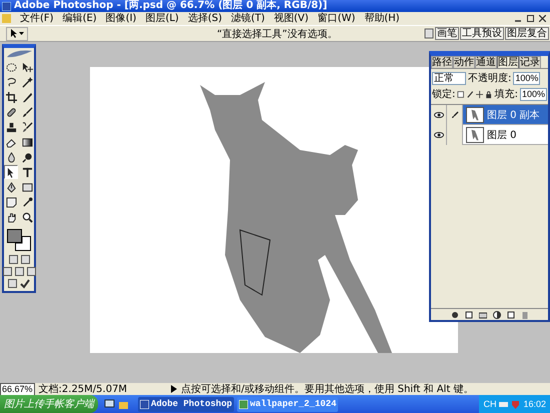 The height and width of the screenshot is (413, 550). I want to click on quick-mask-button, so click(25, 259).